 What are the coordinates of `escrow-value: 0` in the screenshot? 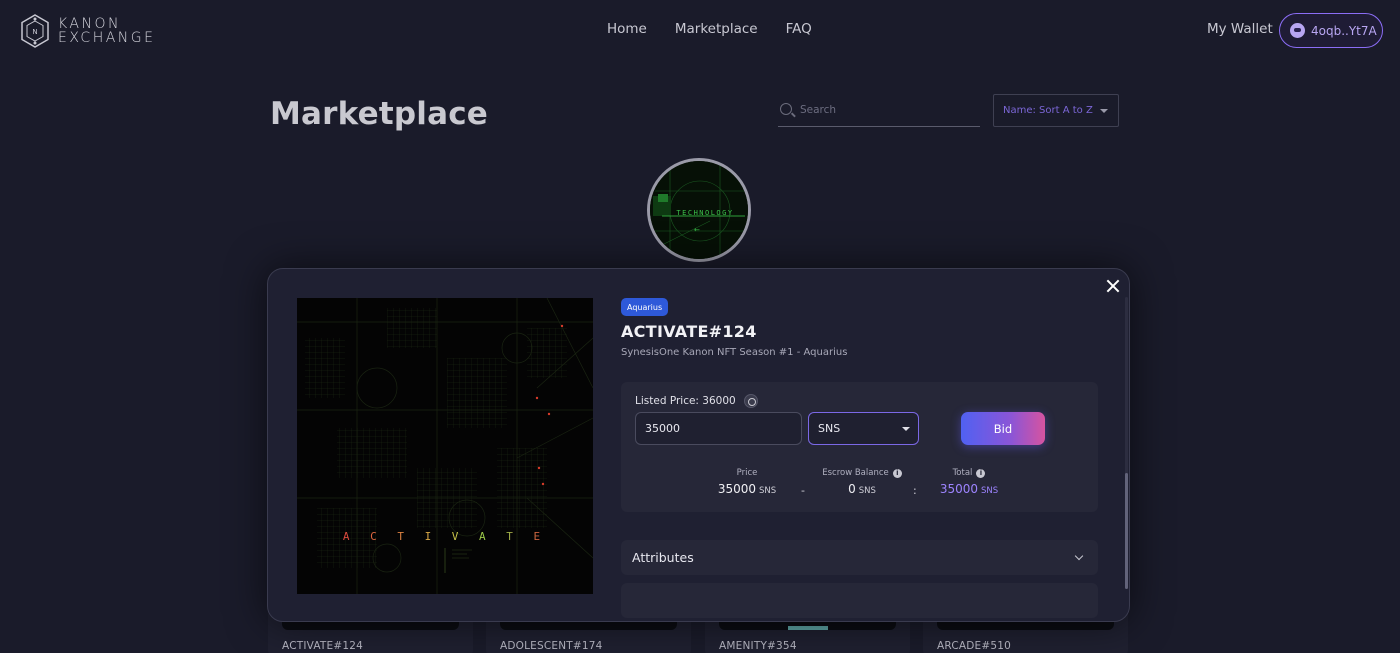 It's located at (852, 489).